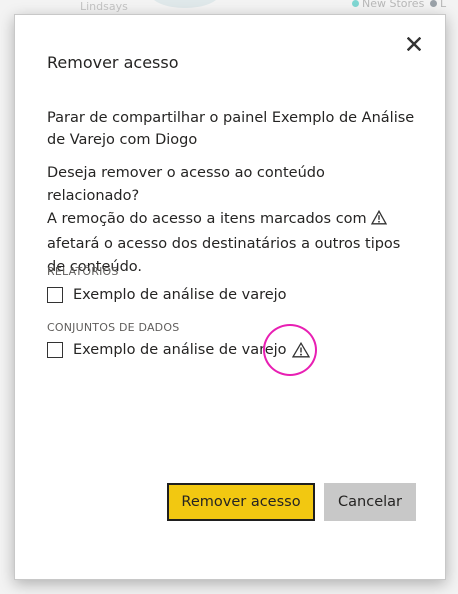  Describe the element at coordinates (290, 350) in the screenshot. I see `highlight-circle` at that location.